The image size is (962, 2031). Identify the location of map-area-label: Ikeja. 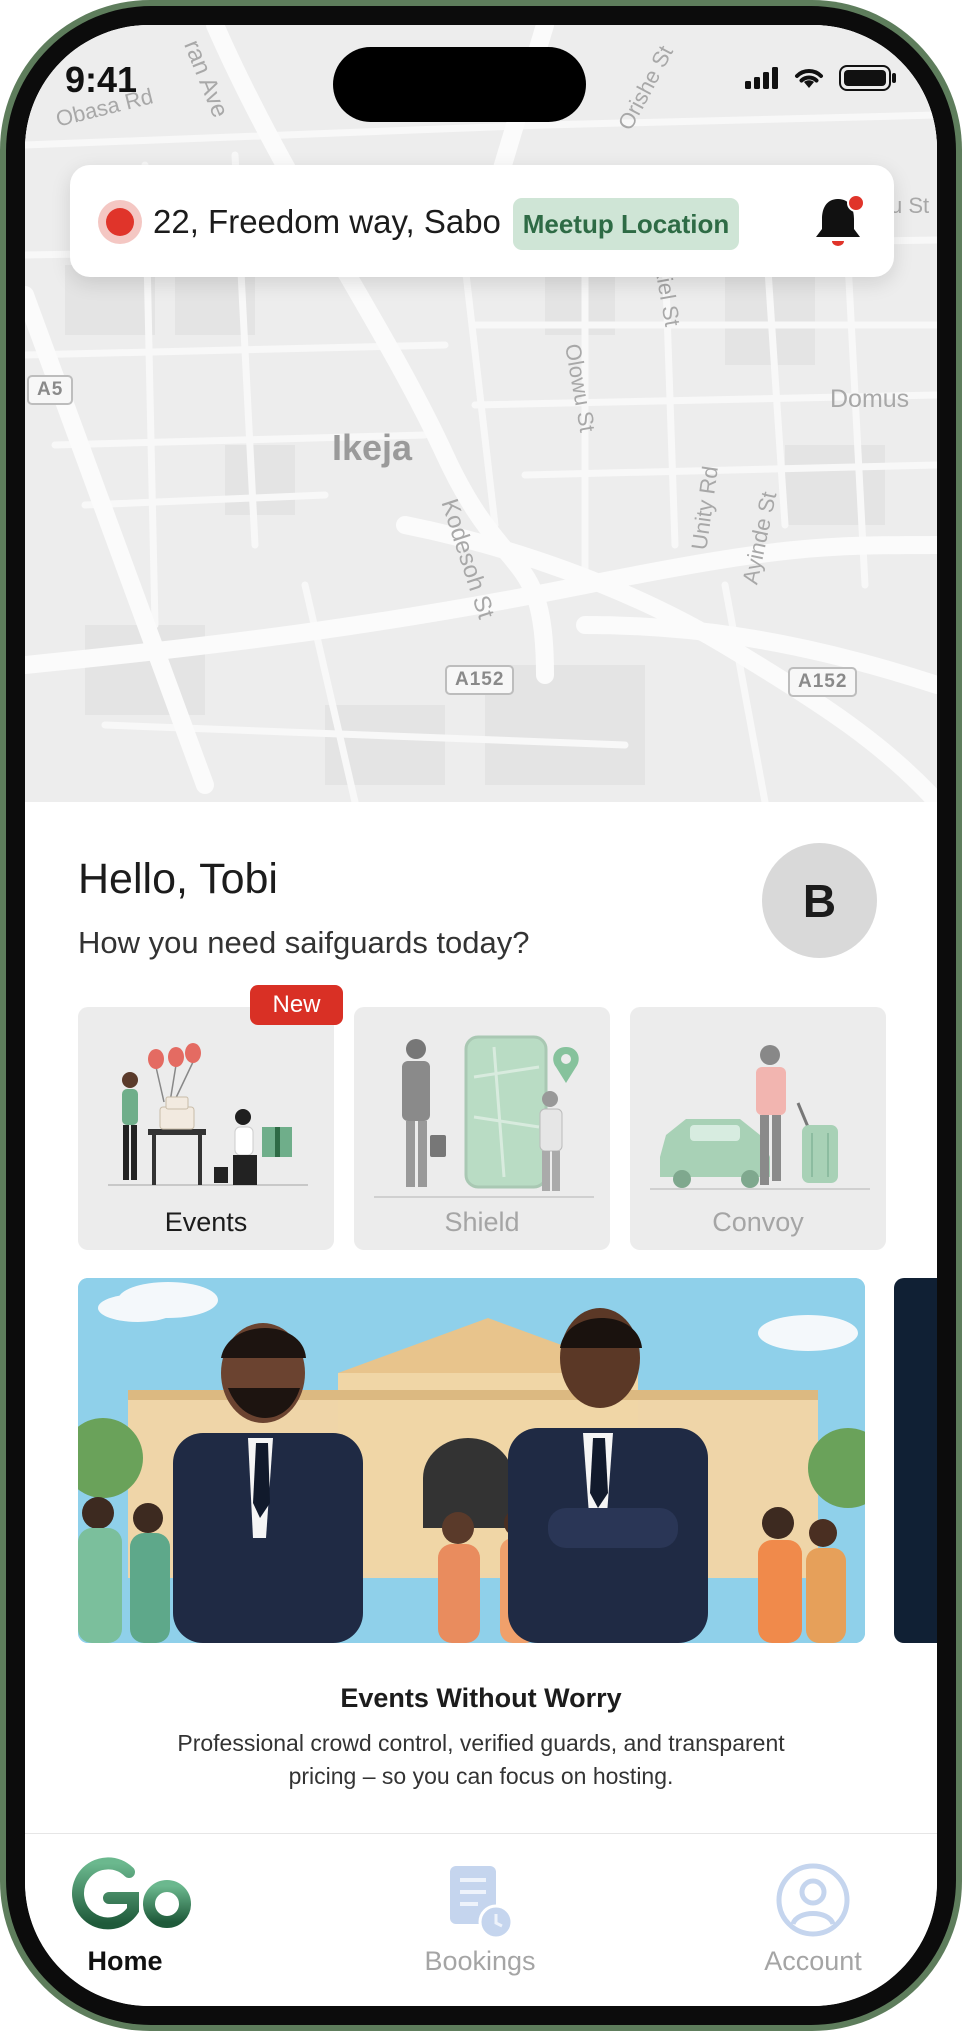
(372, 447).